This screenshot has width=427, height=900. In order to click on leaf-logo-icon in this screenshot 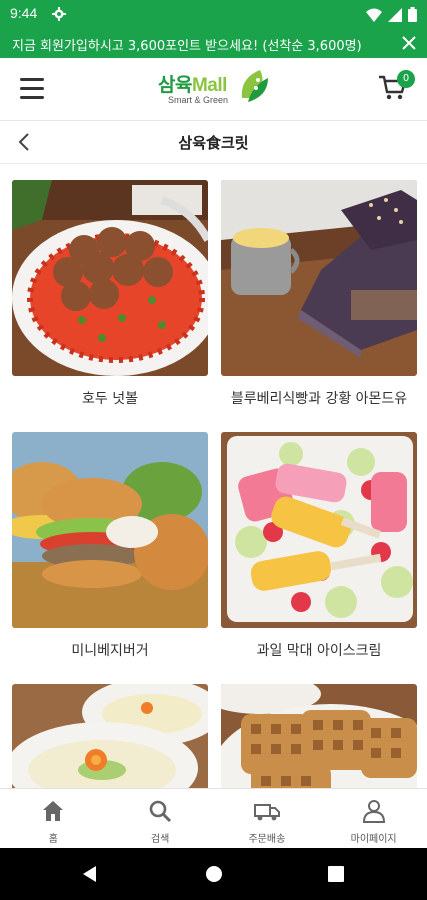, I will do `click(254, 86)`.